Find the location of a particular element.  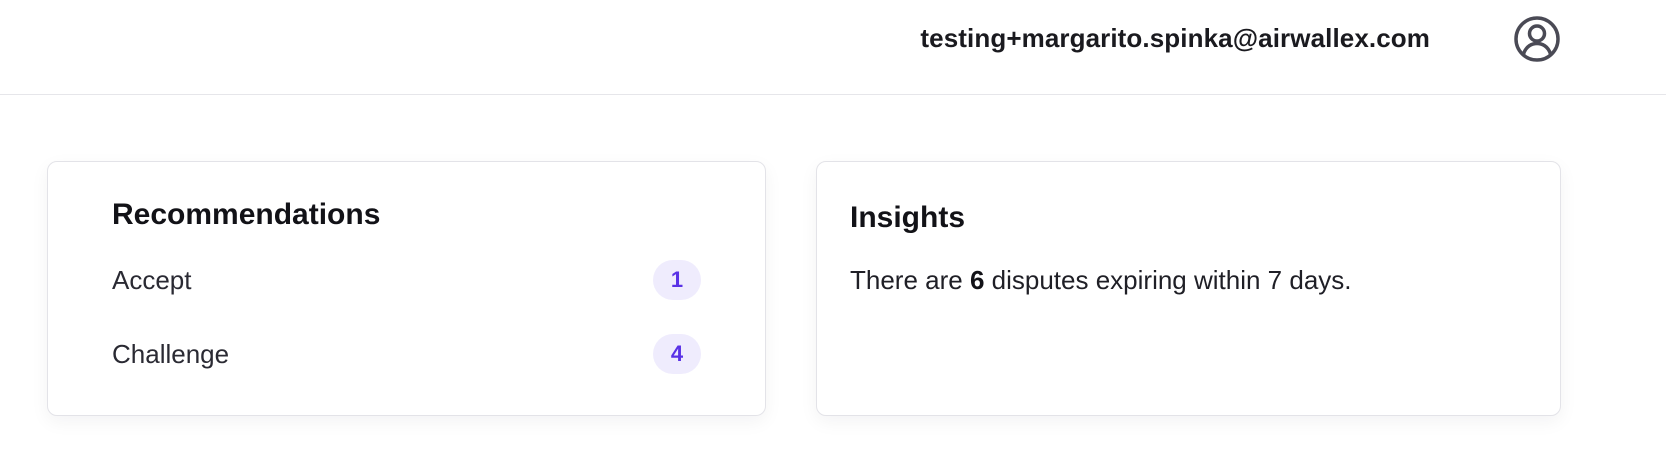

recommendations-title: Recommendations is located at coordinates (246, 214).